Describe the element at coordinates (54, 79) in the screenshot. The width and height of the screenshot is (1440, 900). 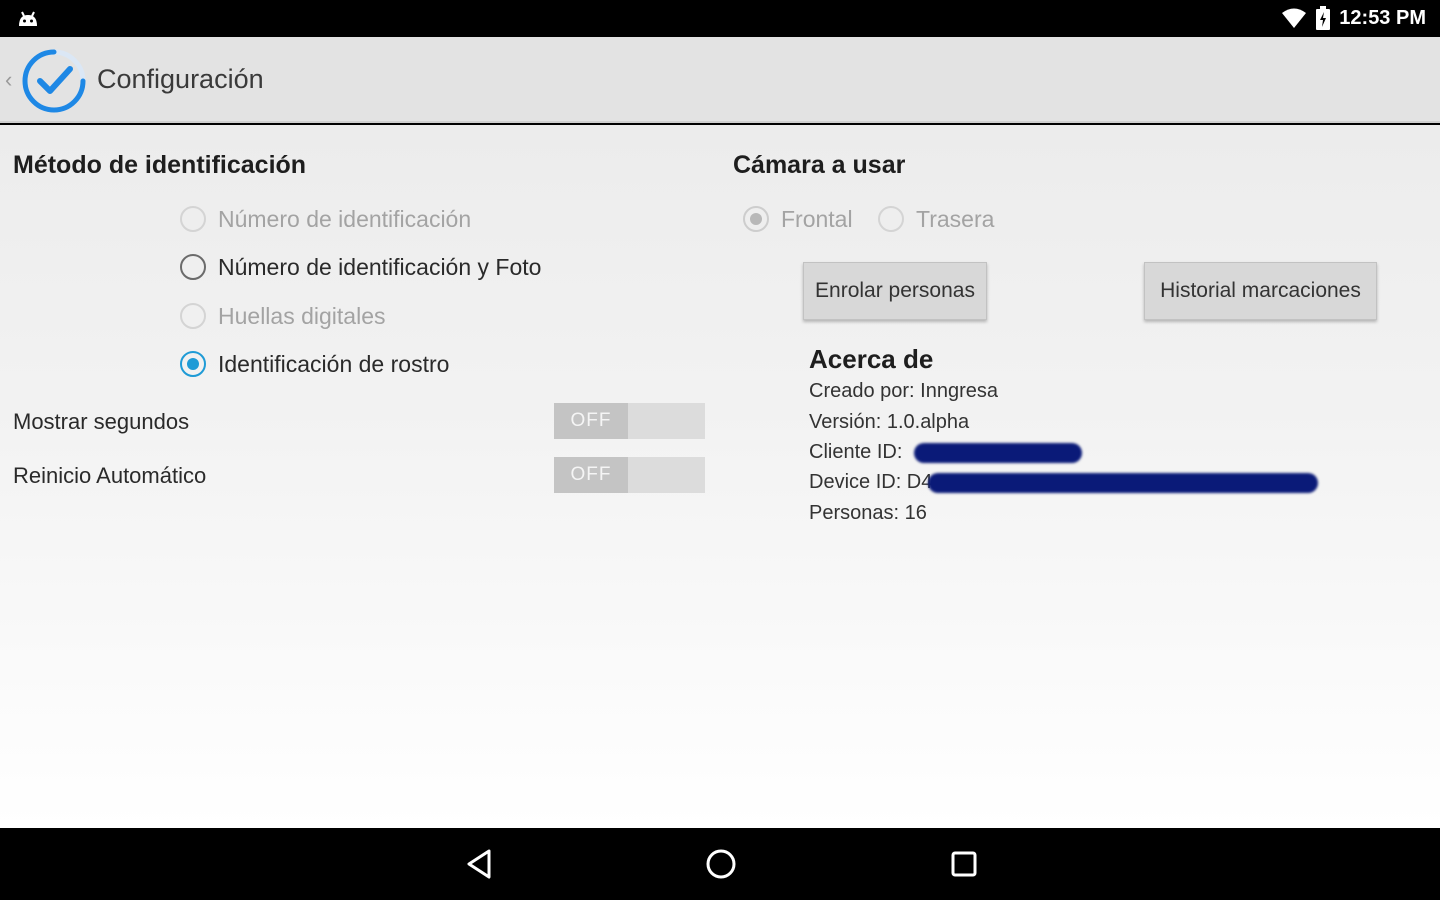
I see `check-circle-logo-icon` at that location.